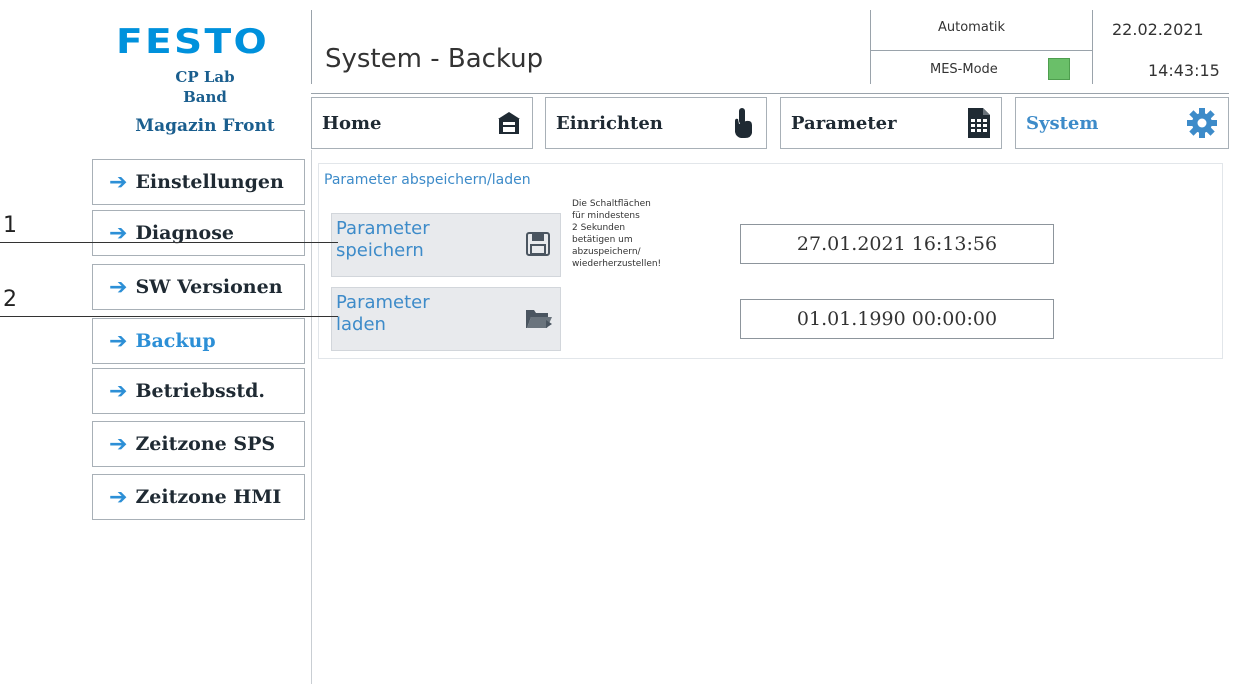 This screenshot has width=1239, height=684. Describe the element at coordinates (208, 497) in the screenshot. I see `sidebar-item-label: Zeitzone HMI` at that location.